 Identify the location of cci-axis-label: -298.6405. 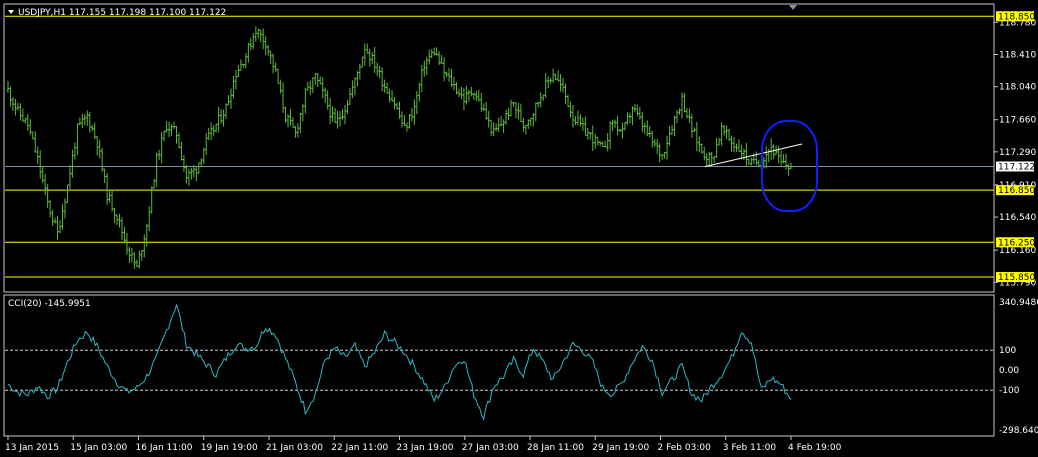
(1018, 431).